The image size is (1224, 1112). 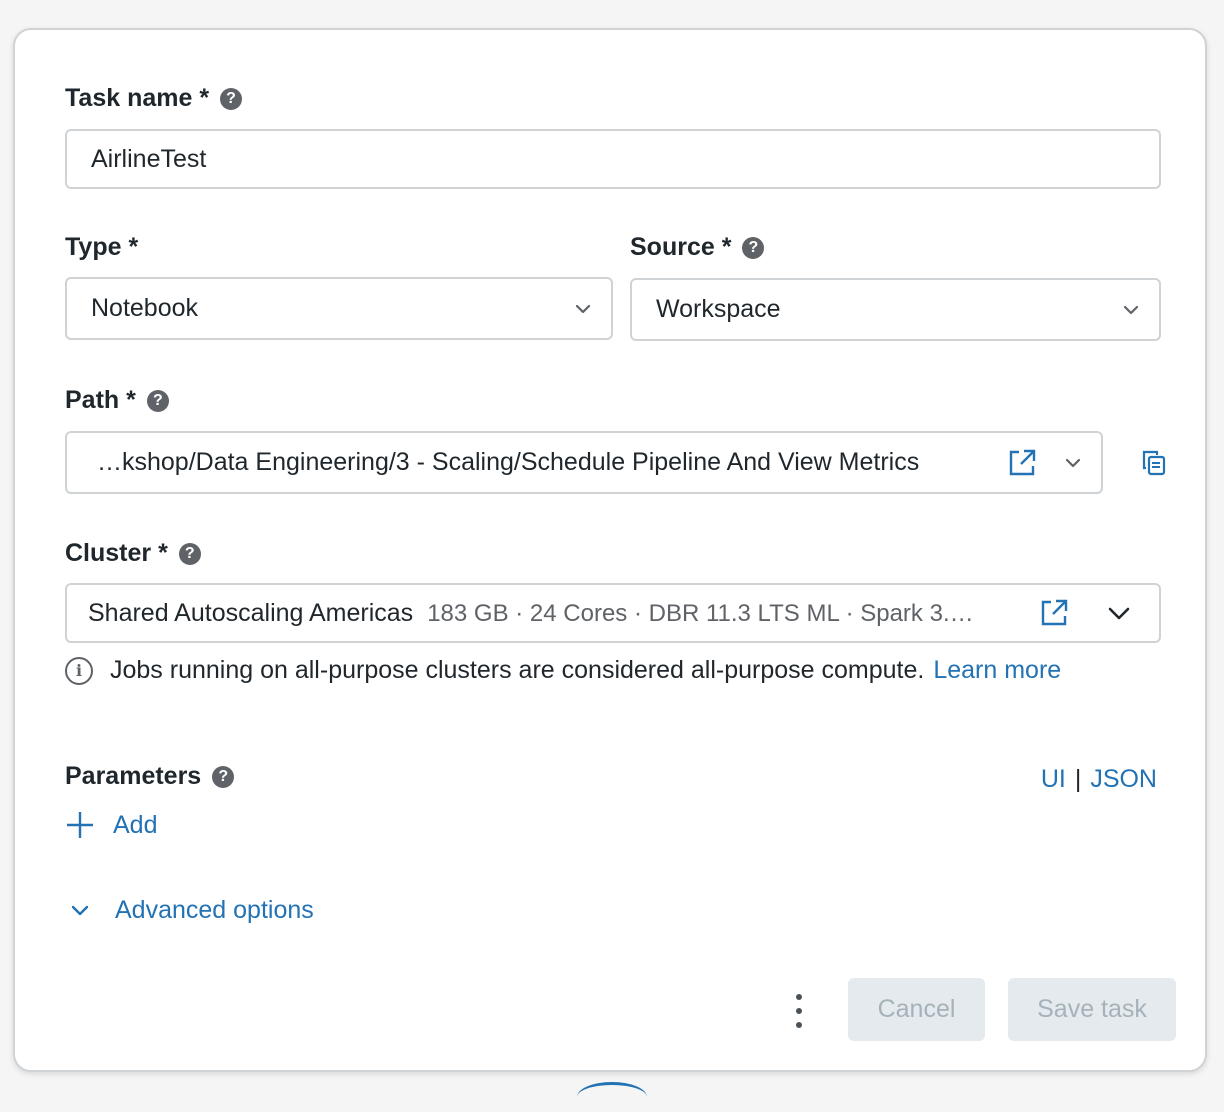 What do you see at coordinates (145, 308) in the screenshot?
I see `type-select-value: Notebook` at bounding box center [145, 308].